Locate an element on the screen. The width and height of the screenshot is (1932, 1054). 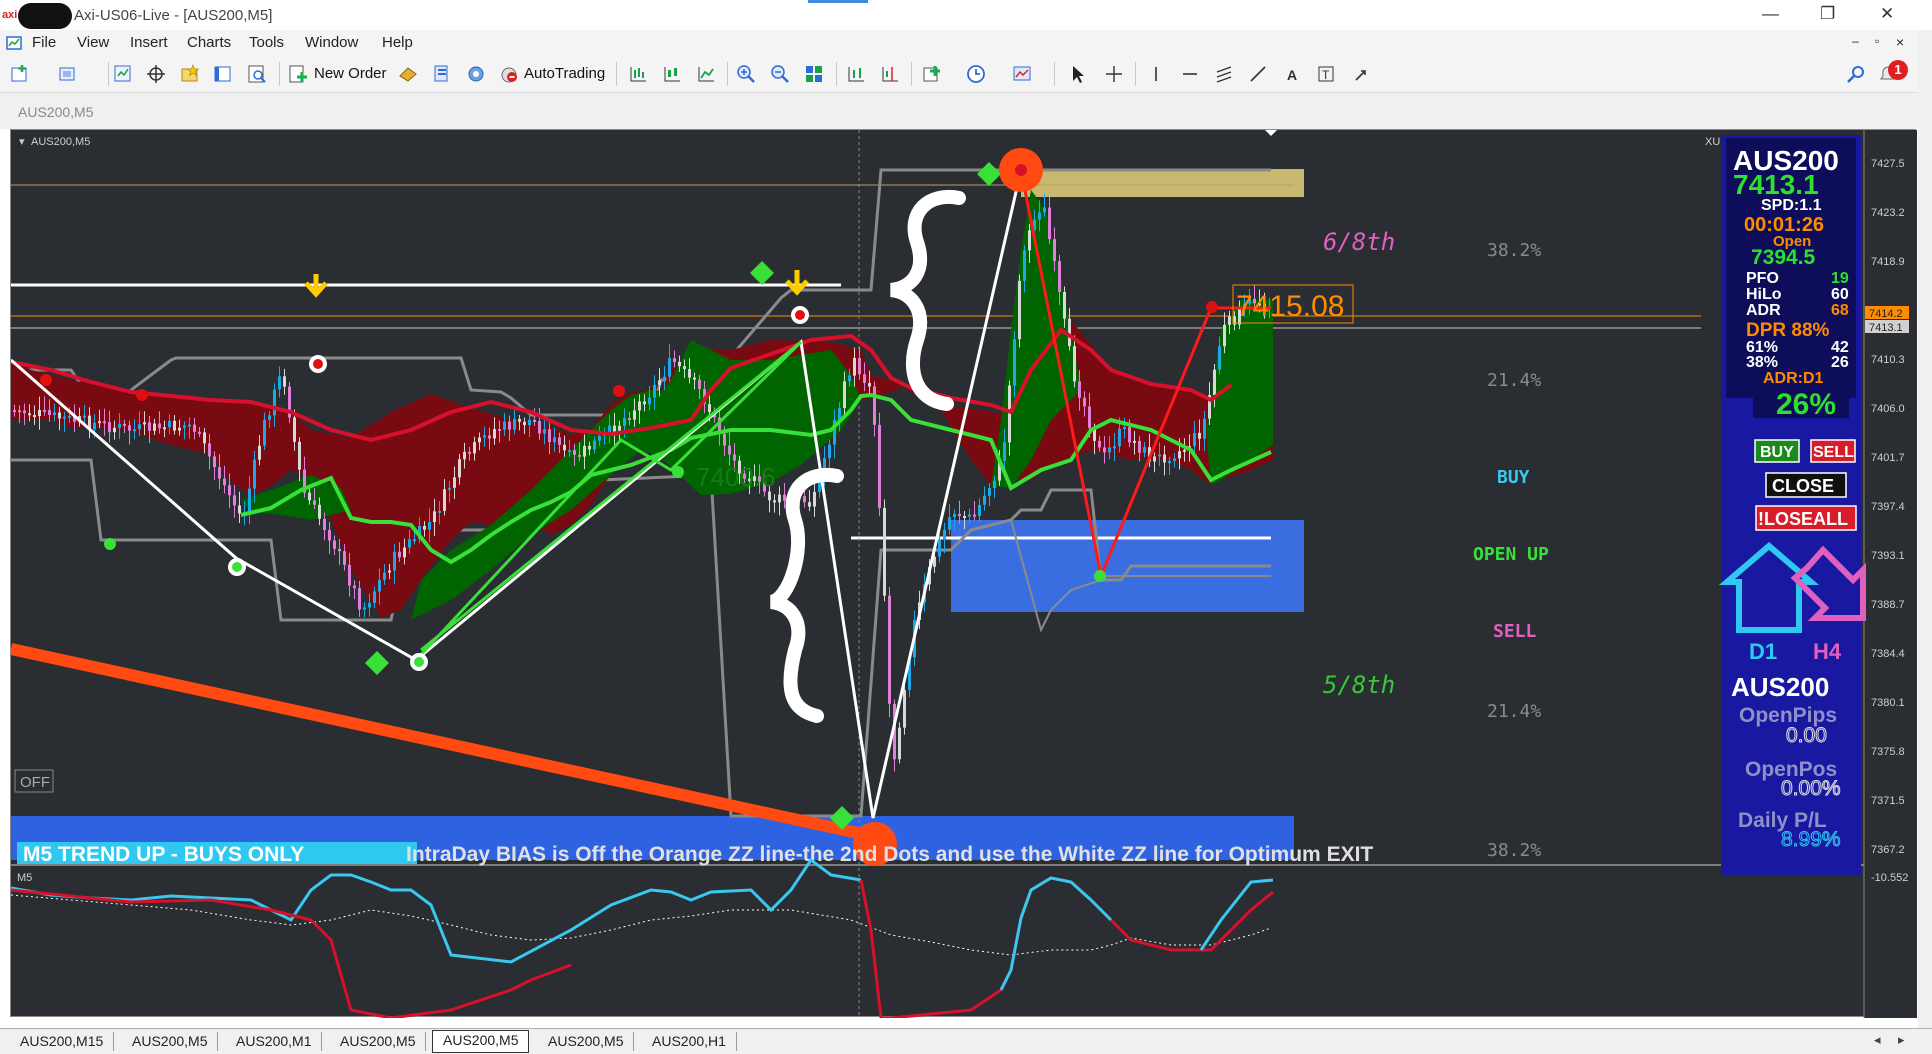
panel-close-button: CLOSE is located at coordinates (1803, 486).